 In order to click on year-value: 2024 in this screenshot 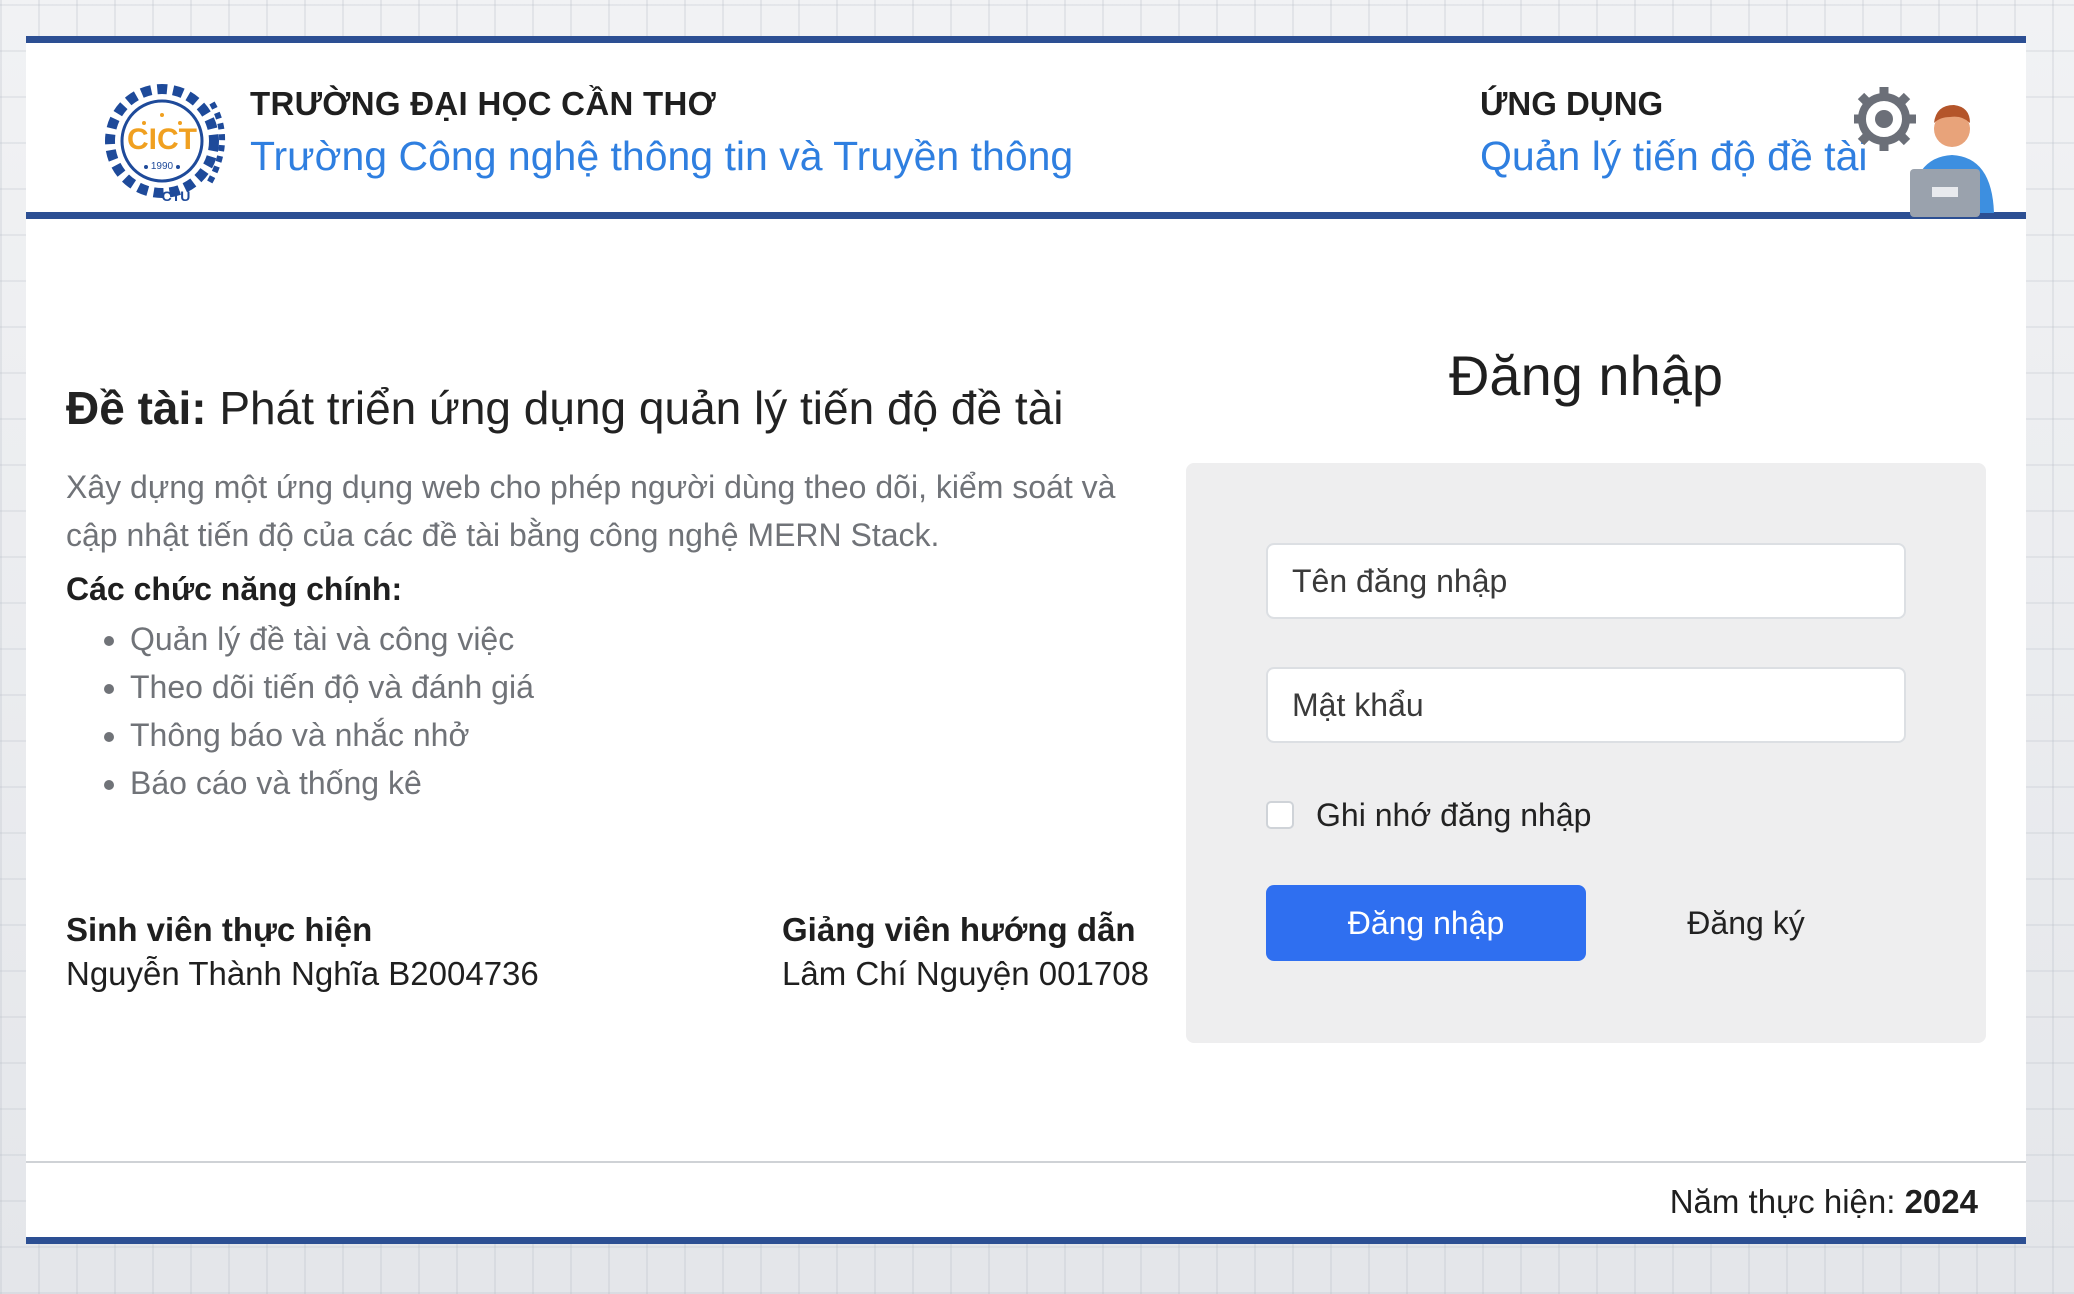, I will do `click(1941, 1201)`.